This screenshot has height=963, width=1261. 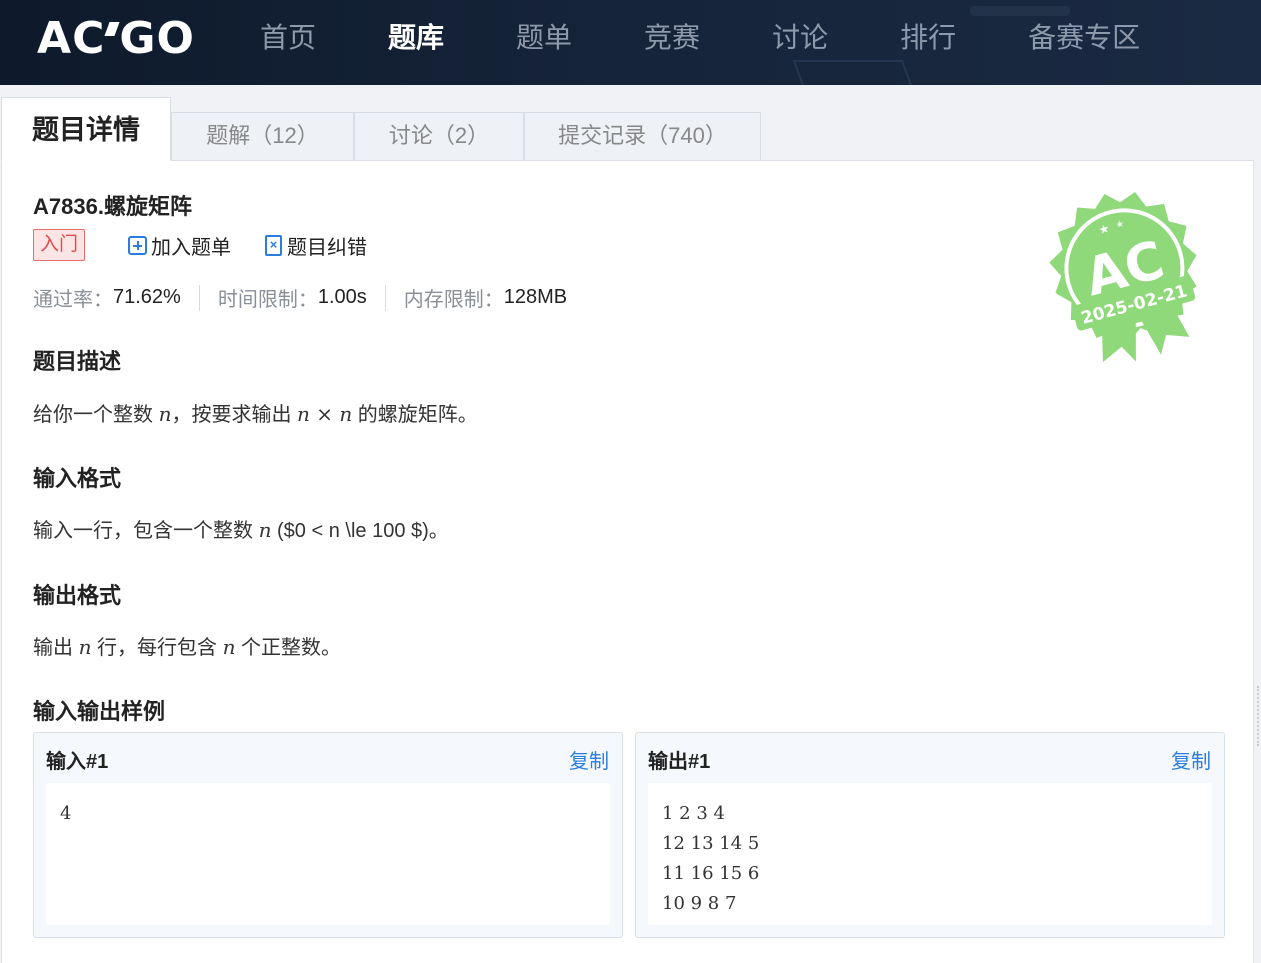 What do you see at coordinates (137, 245) in the screenshot?
I see `plus-square-icon` at bounding box center [137, 245].